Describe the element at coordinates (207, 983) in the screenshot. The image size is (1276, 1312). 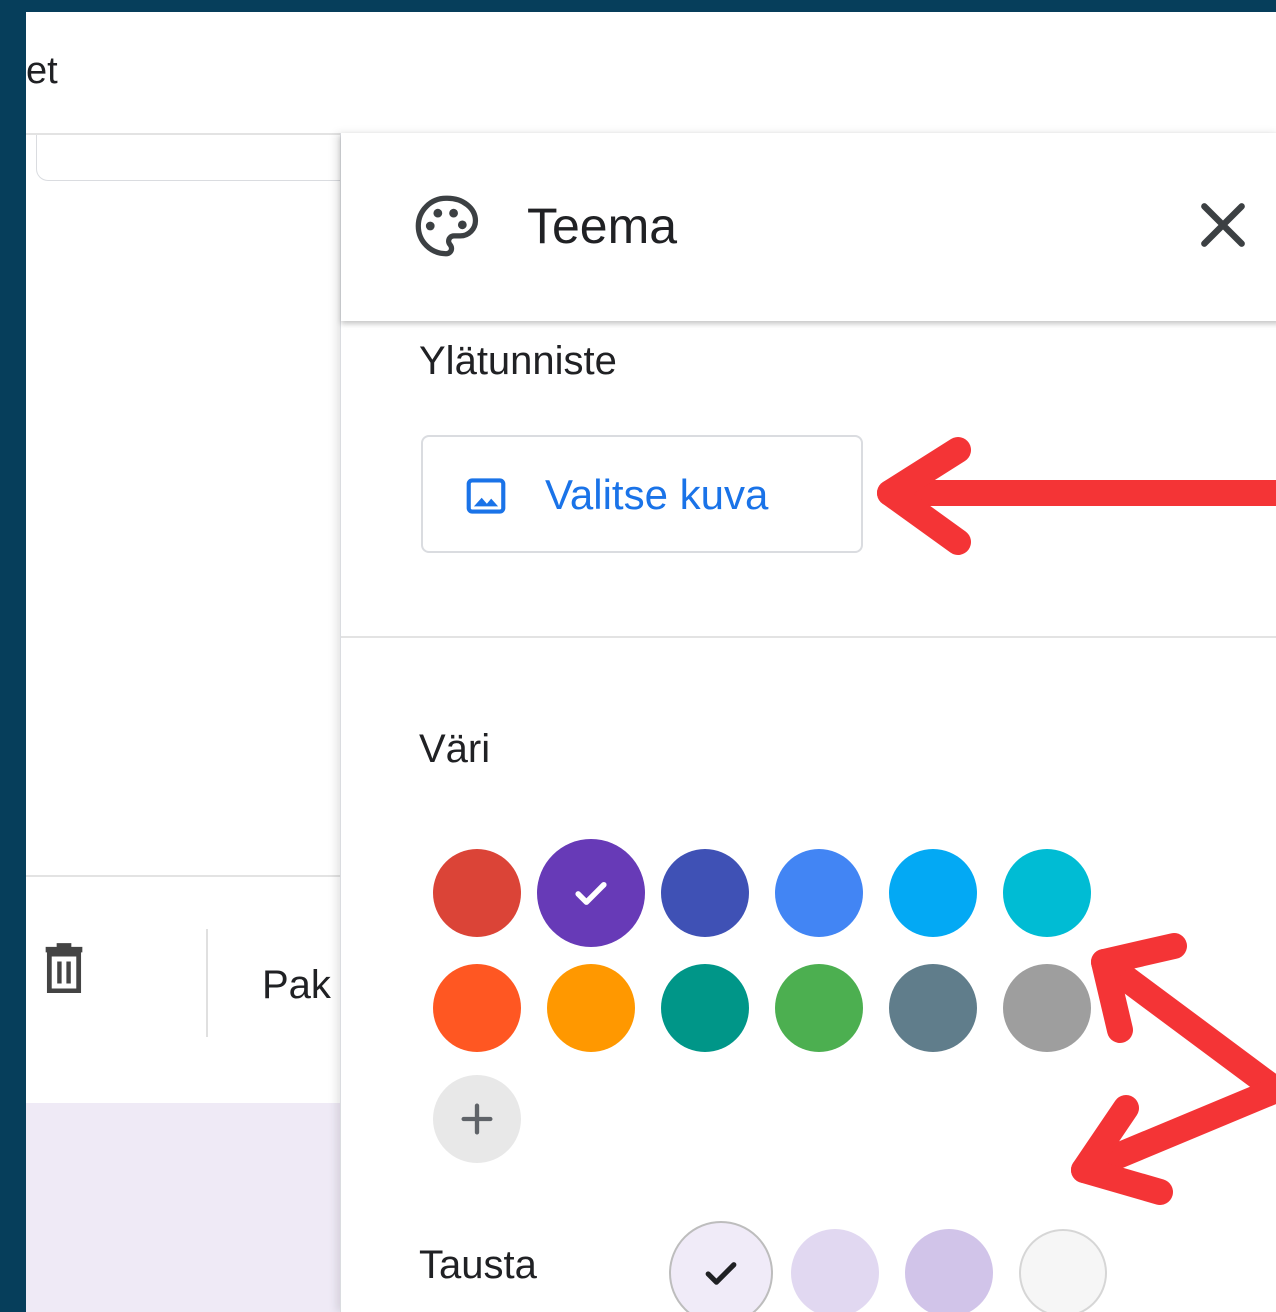
I see `toolbar-divider` at that location.